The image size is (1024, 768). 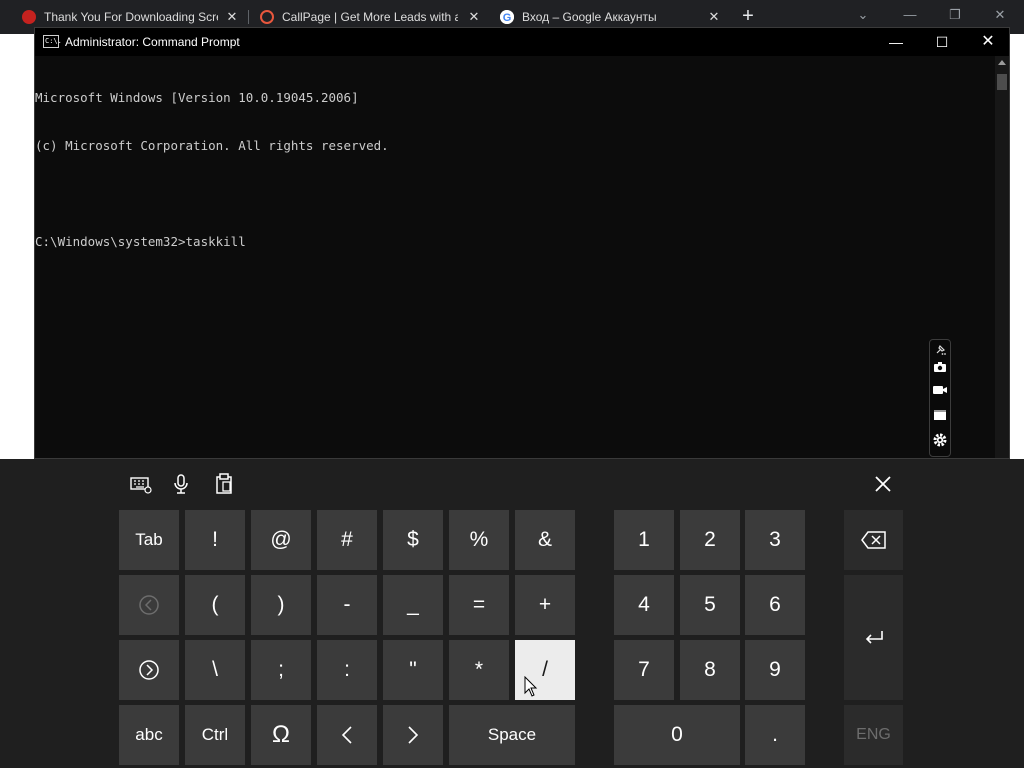 What do you see at coordinates (152, 42) in the screenshot?
I see `cmd-window-title: Administrator: Command Prompt` at bounding box center [152, 42].